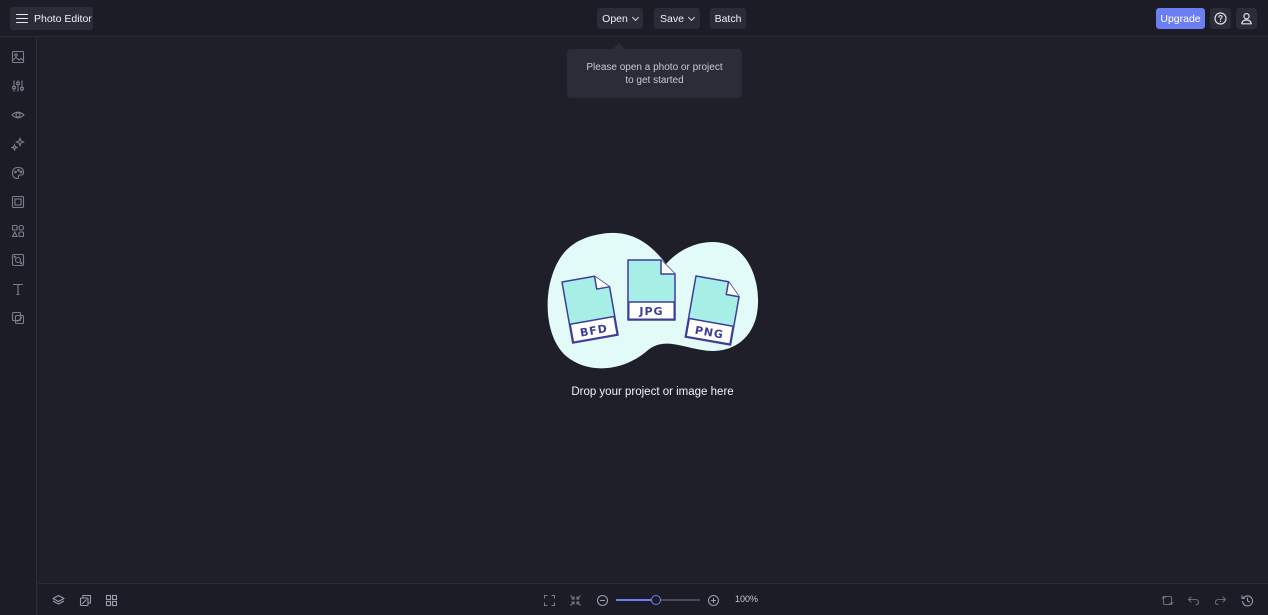  I want to click on save-button: Save, so click(677, 18).